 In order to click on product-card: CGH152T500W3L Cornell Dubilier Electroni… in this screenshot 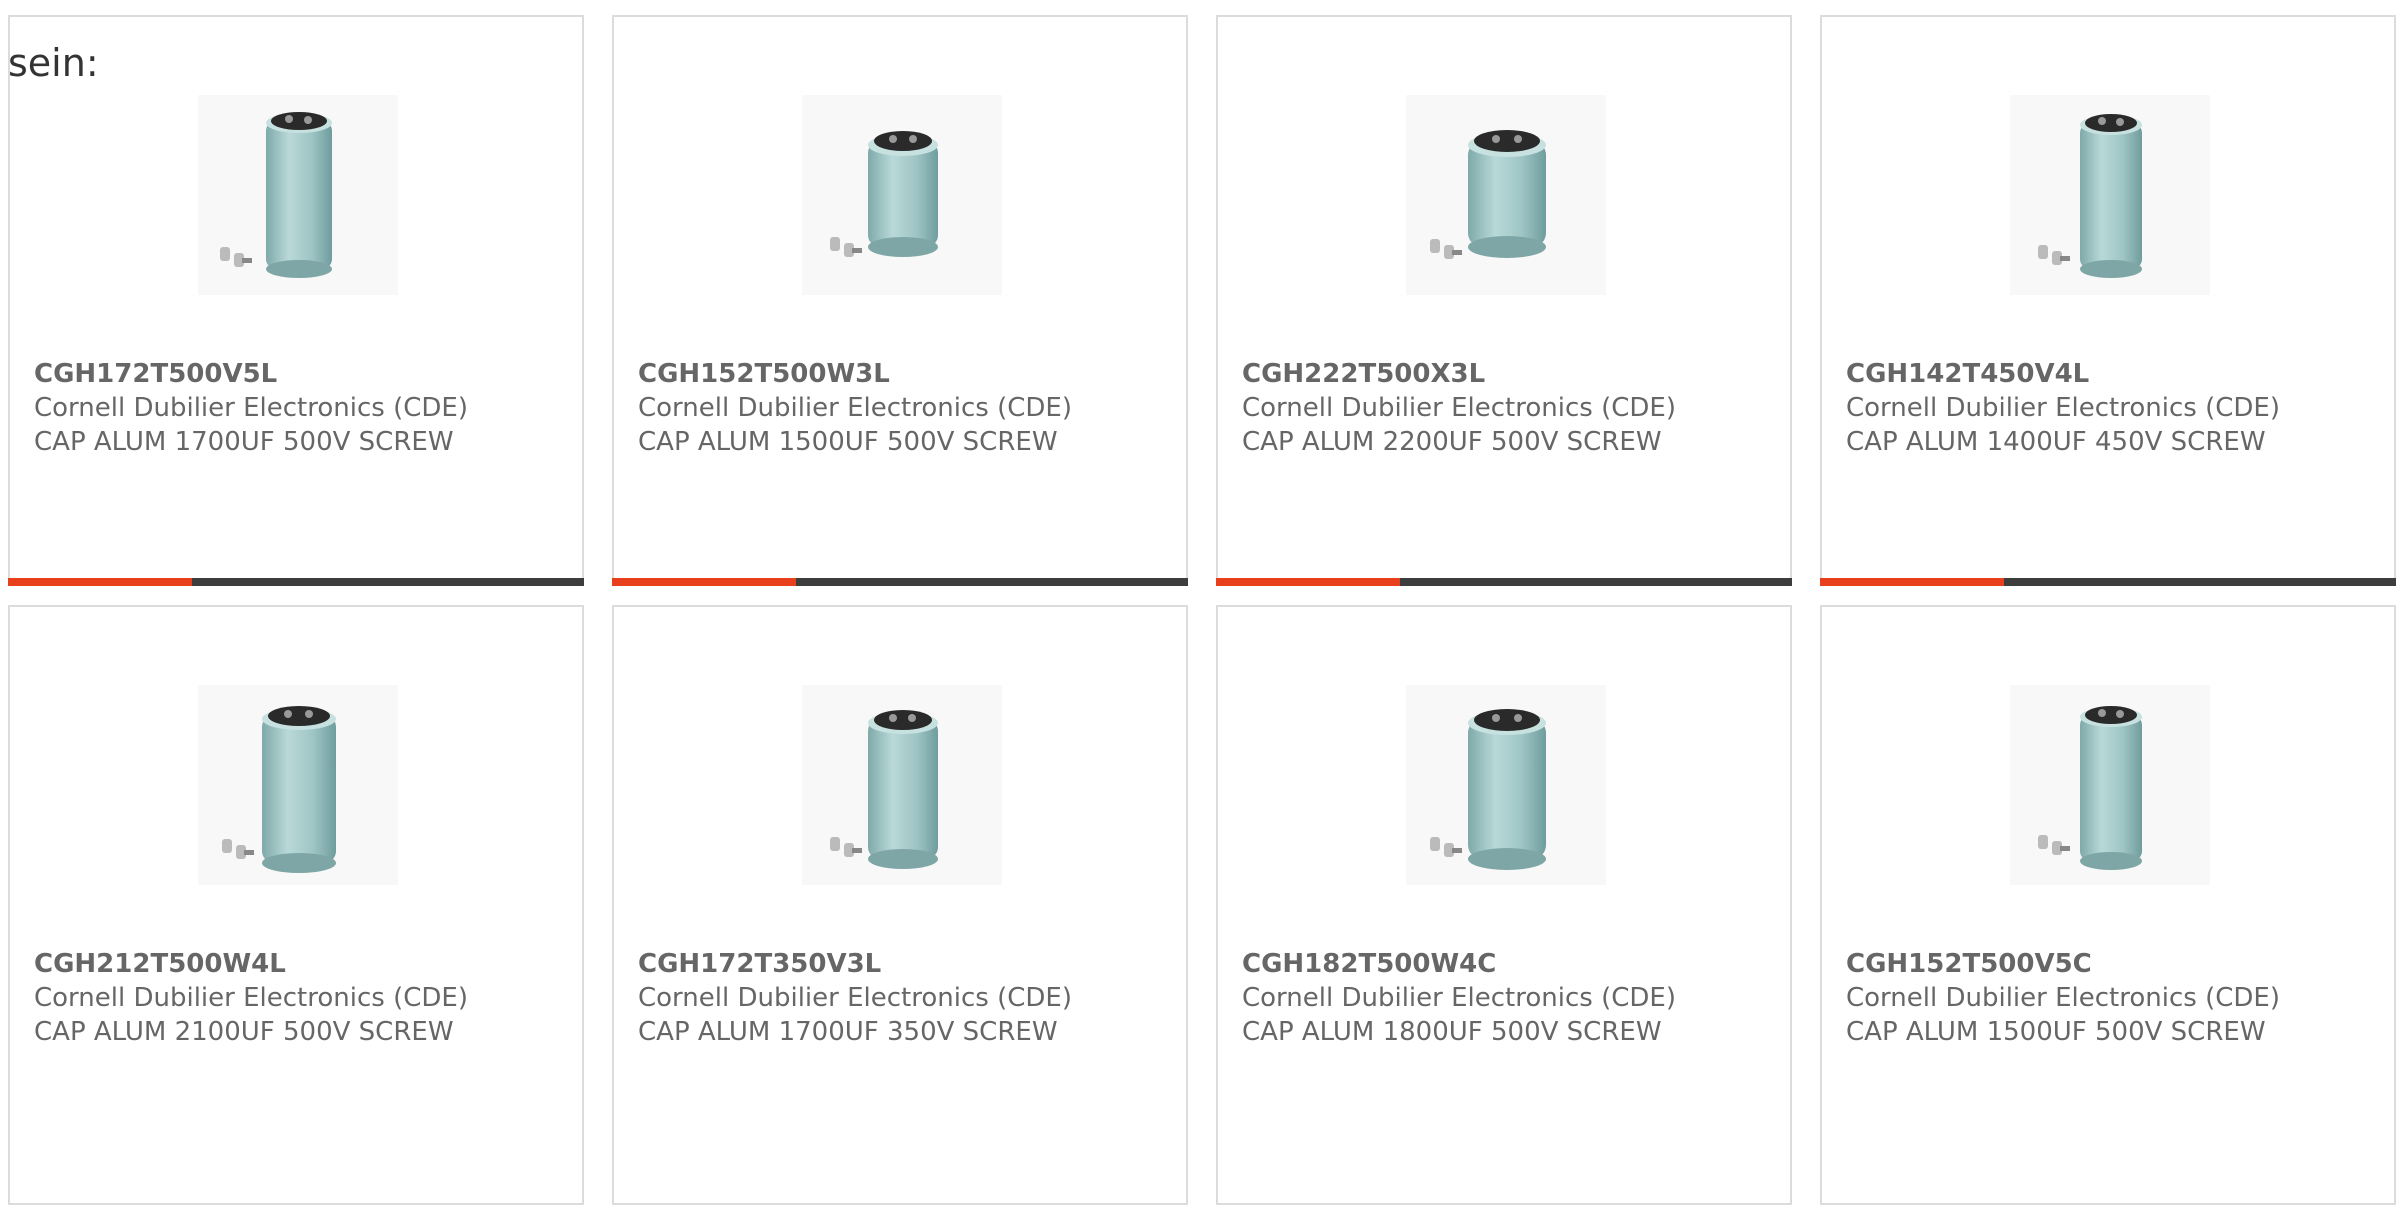, I will do `click(900, 300)`.